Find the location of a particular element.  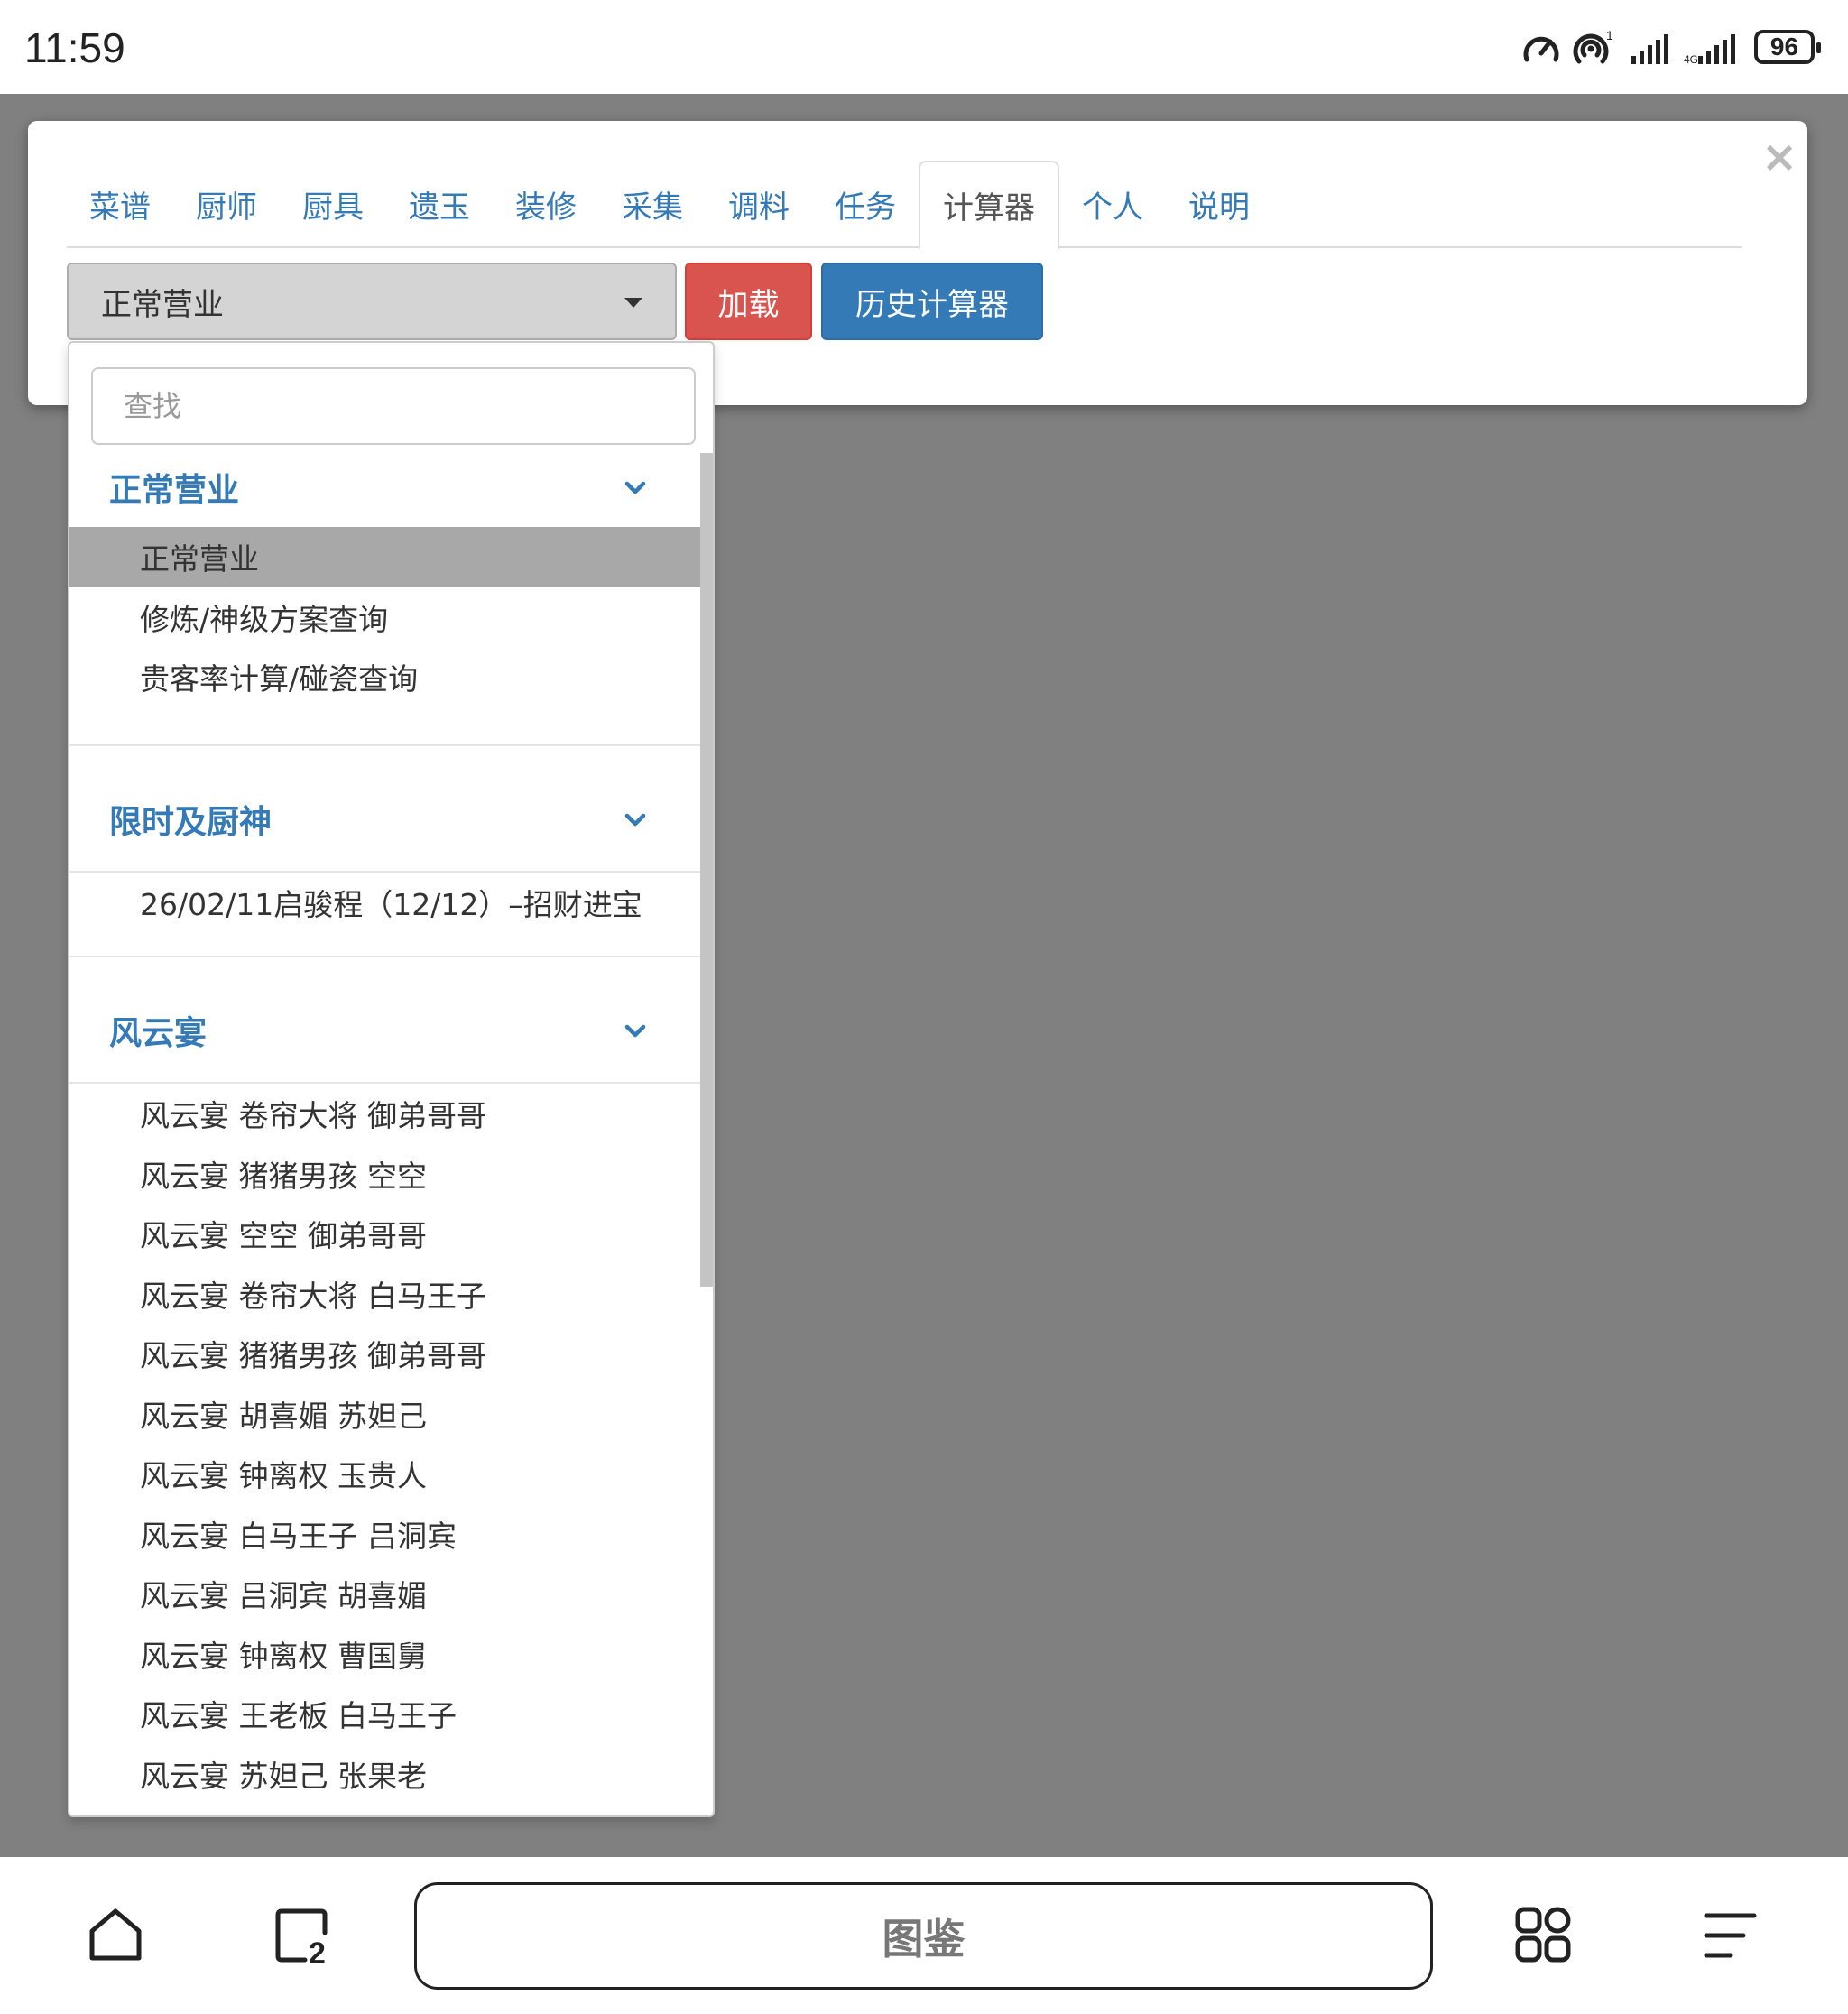

mode-select: 正常营业 is located at coordinates (372, 301).